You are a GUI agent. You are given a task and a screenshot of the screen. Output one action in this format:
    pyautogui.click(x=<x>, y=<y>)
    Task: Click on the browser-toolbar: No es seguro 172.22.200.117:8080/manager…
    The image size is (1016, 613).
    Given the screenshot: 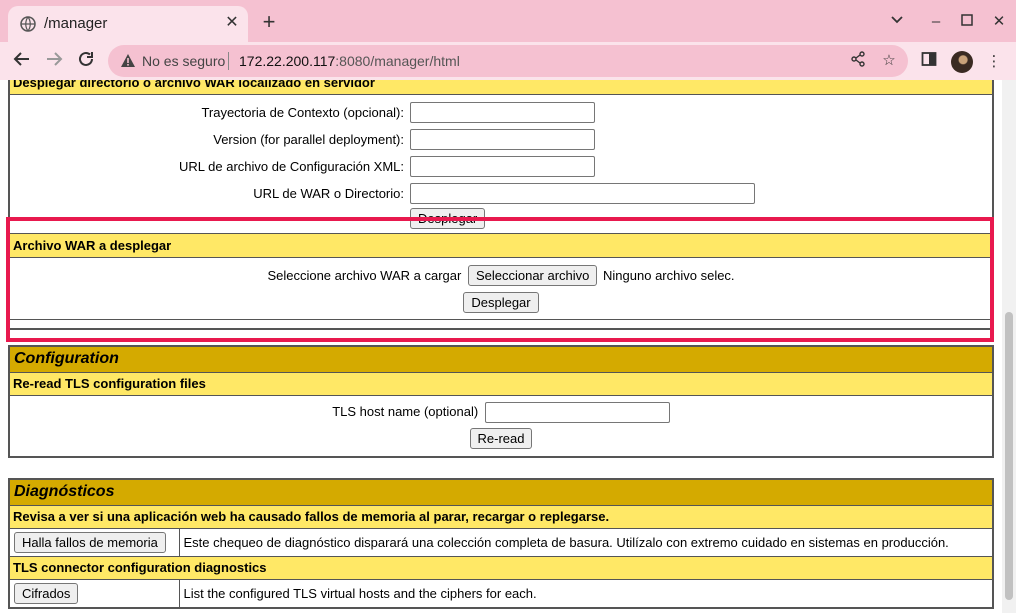 What is the action you would take?
    pyautogui.click(x=508, y=61)
    